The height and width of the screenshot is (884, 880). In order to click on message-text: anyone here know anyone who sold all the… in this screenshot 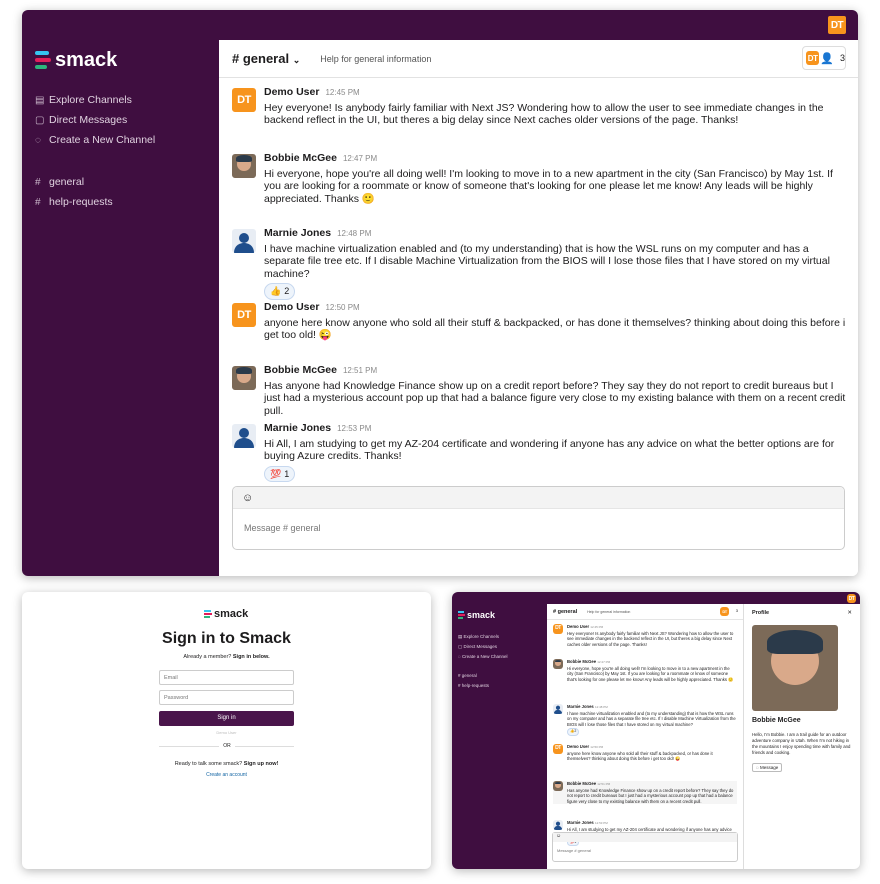, I will do `click(640, 756)`.